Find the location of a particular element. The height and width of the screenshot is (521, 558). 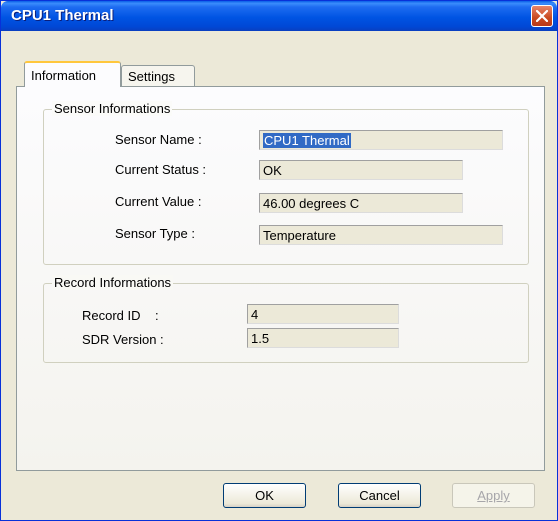

apply-button: Apply is located at coordinates (493, 495).